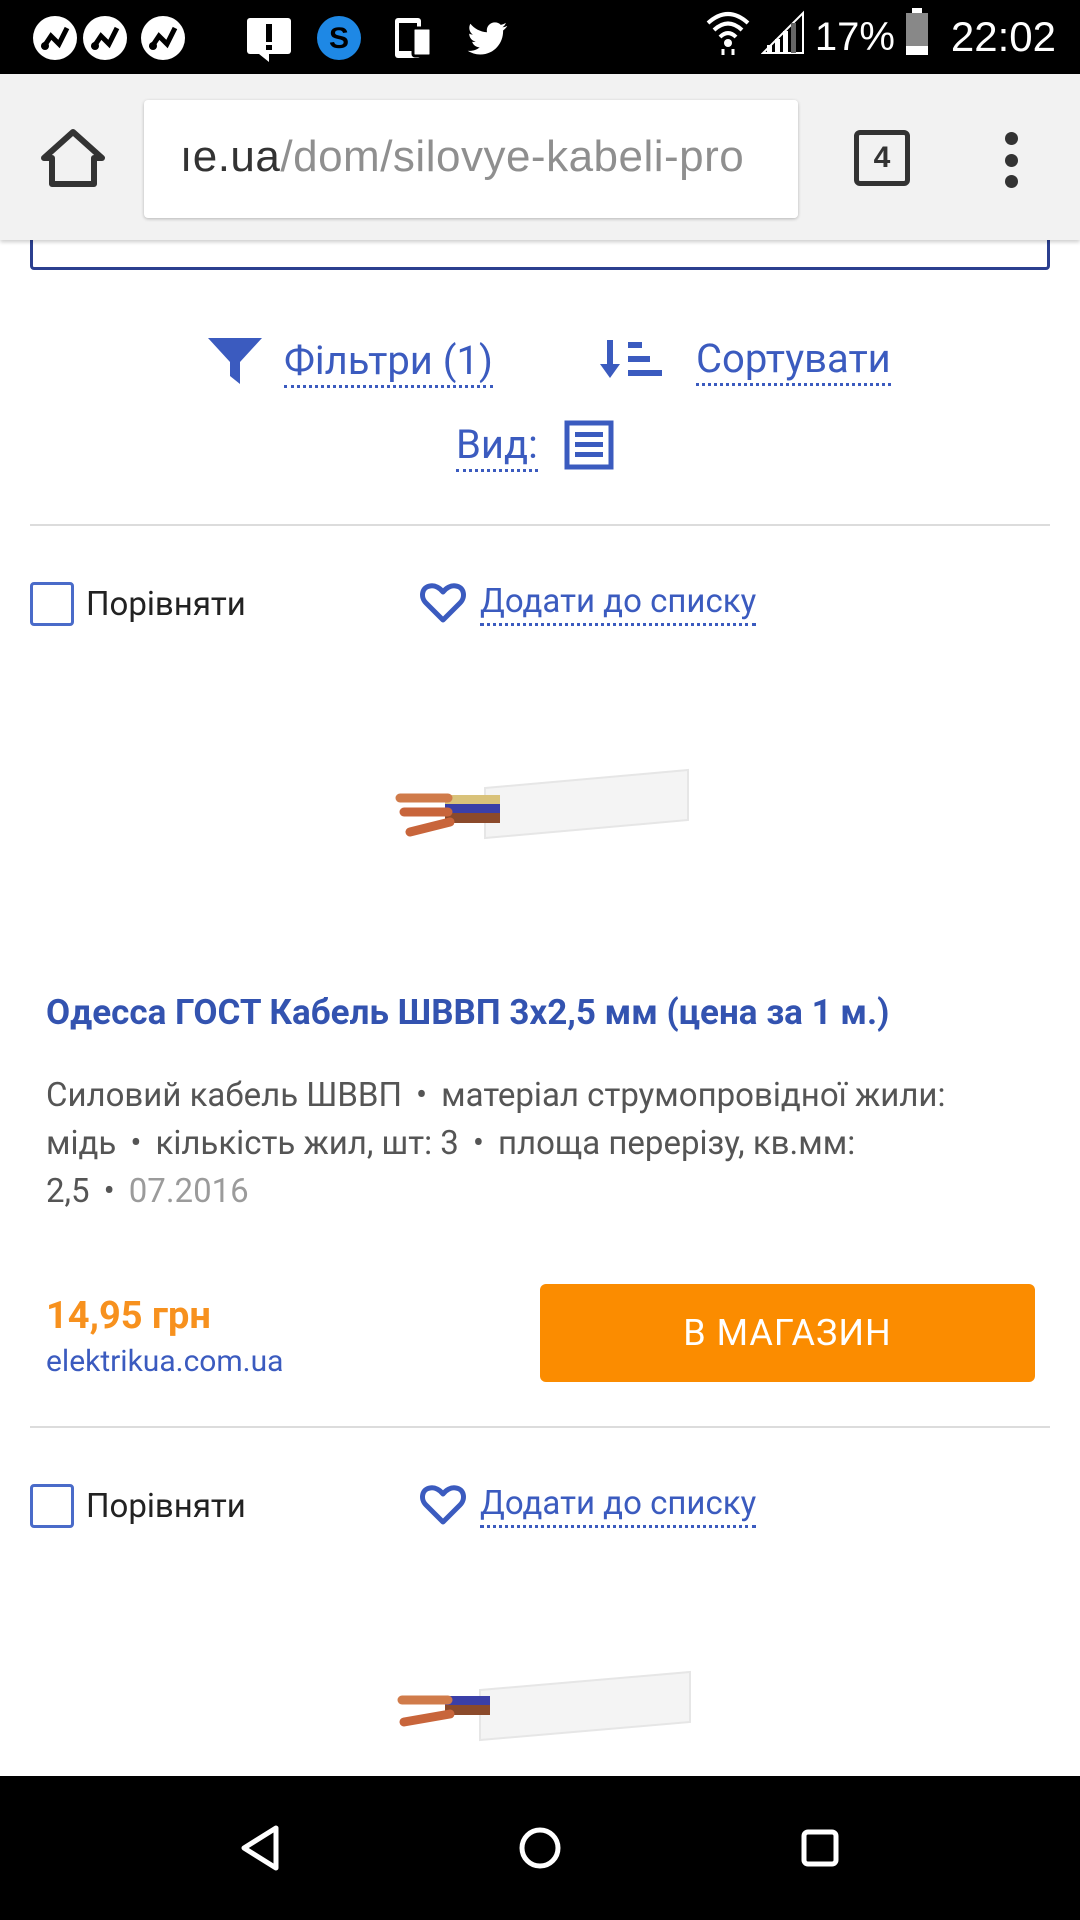  I want to click on view-control: Вид:, so click(535, 447).